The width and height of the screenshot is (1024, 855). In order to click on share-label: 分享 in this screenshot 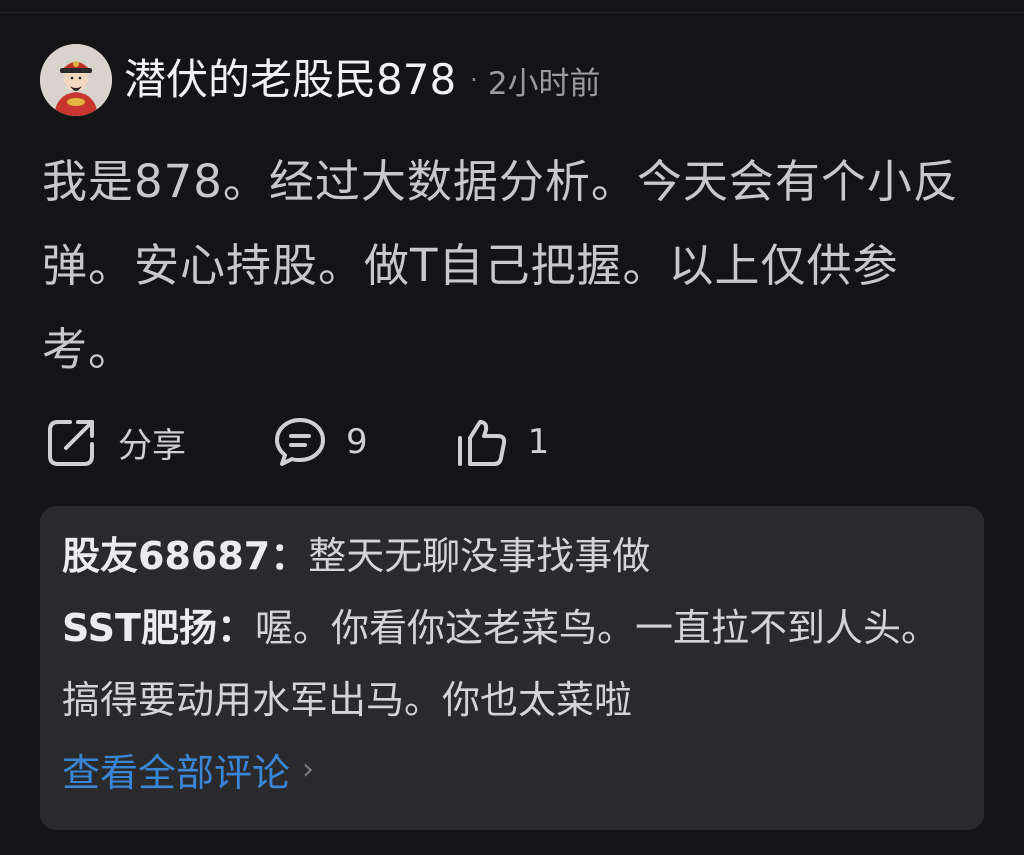, I will do `click(152, 445)`.